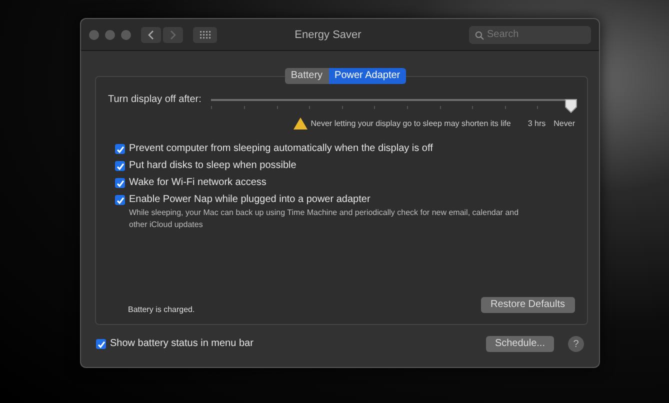  I want to click on tick-label: 3 hrs, so click(537, 123).